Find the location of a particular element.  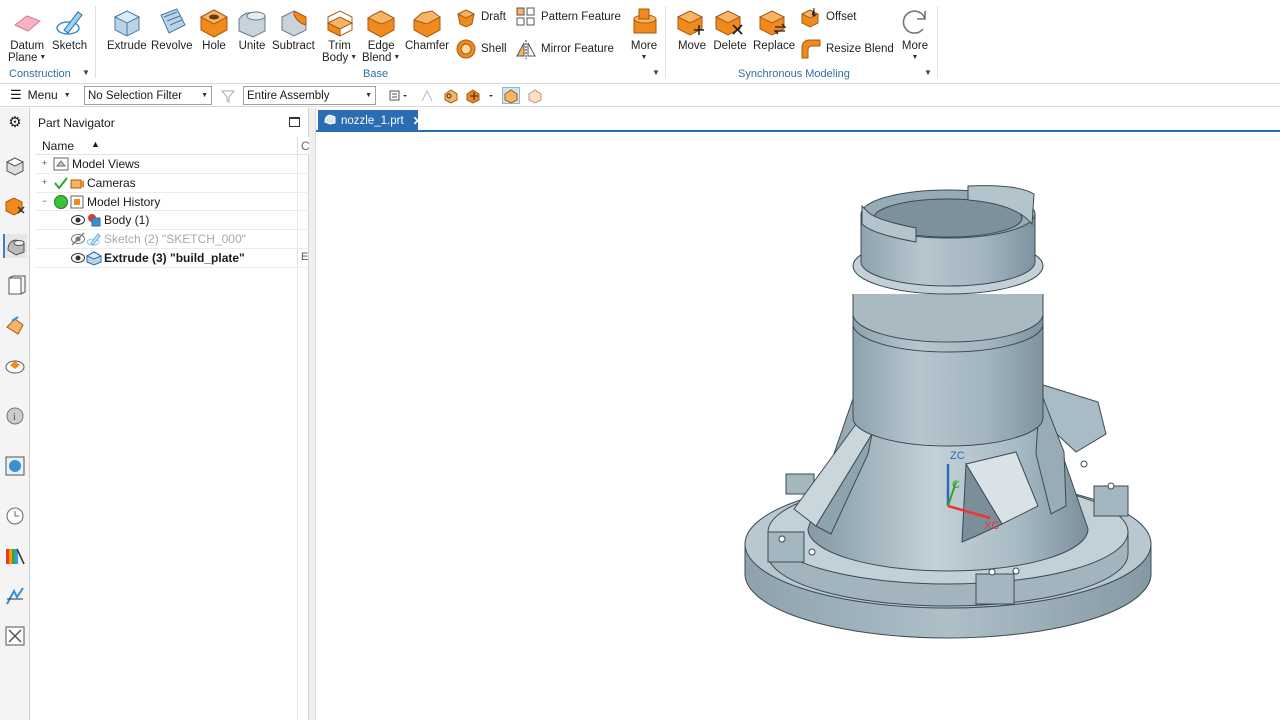

select-edge-icon is located at coordinates (535, 95).